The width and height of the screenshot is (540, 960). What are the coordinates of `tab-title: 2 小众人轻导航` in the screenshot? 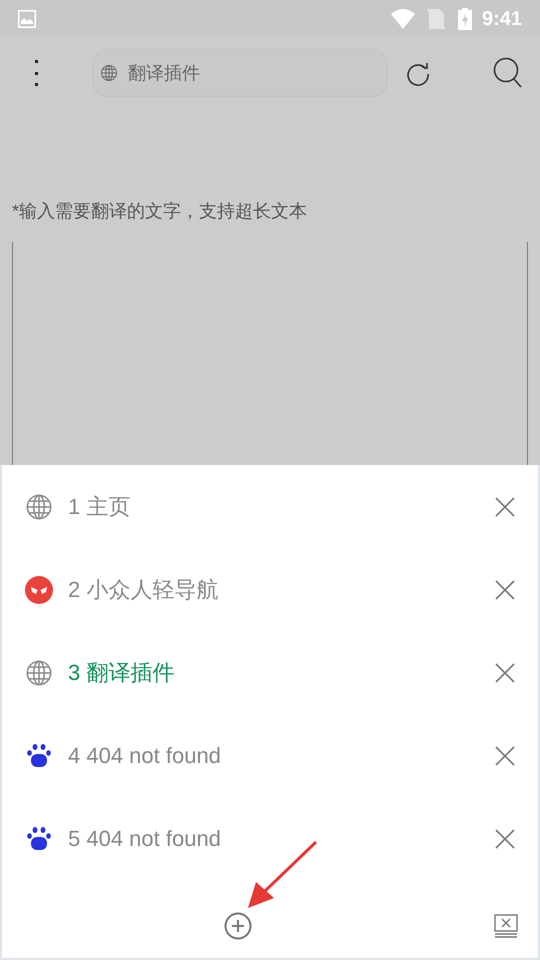 It's located at (143, 590).